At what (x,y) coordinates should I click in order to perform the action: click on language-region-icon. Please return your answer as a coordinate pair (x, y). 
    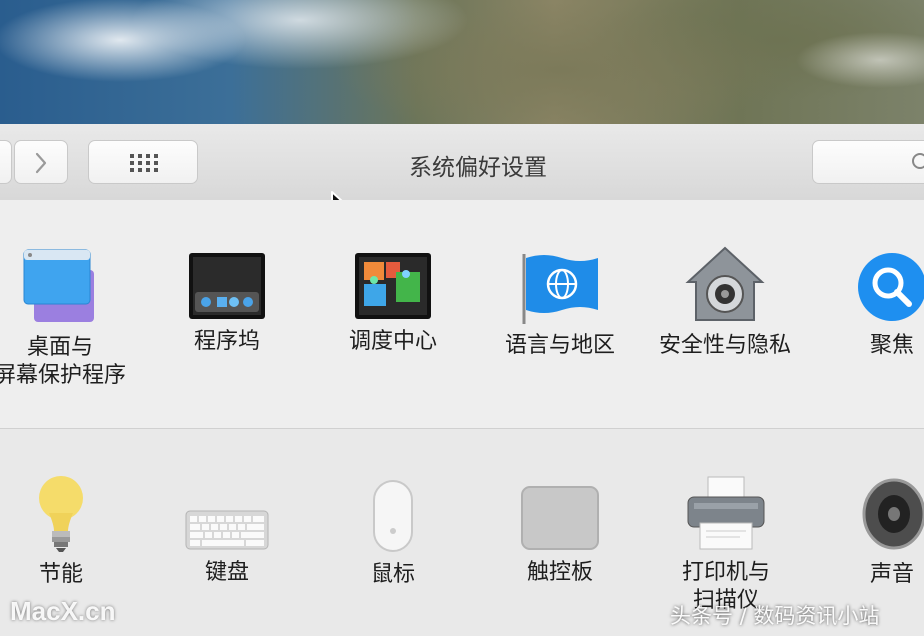
    Looking at the image, I should click on (560, 289).